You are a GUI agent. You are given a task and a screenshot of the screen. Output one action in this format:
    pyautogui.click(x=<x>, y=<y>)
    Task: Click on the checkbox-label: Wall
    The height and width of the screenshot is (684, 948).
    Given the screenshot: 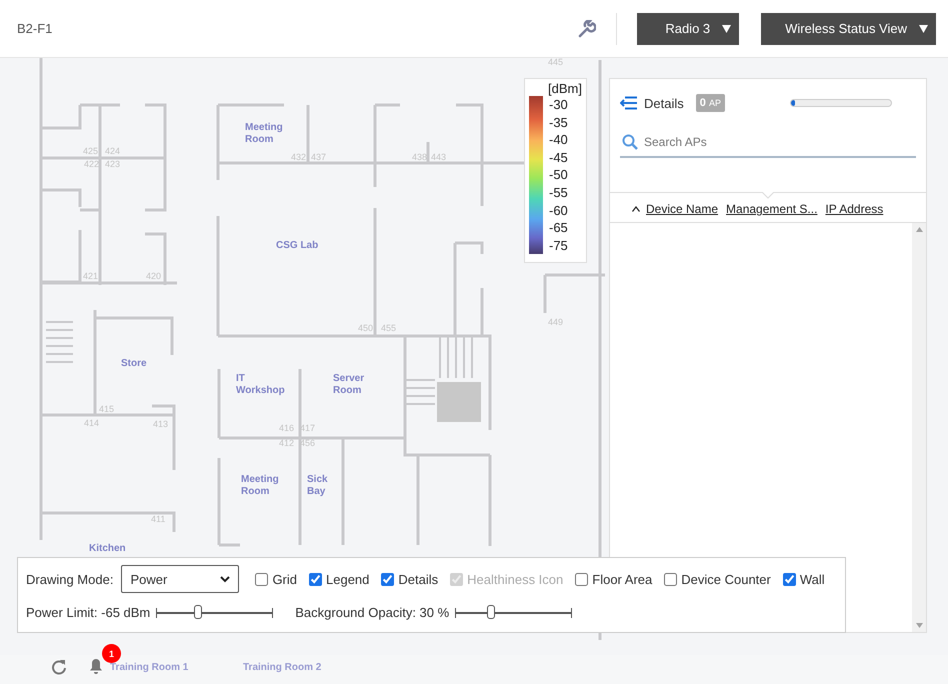 What is the action you would take?
    pyautogui.click(x=812, y=579)
    